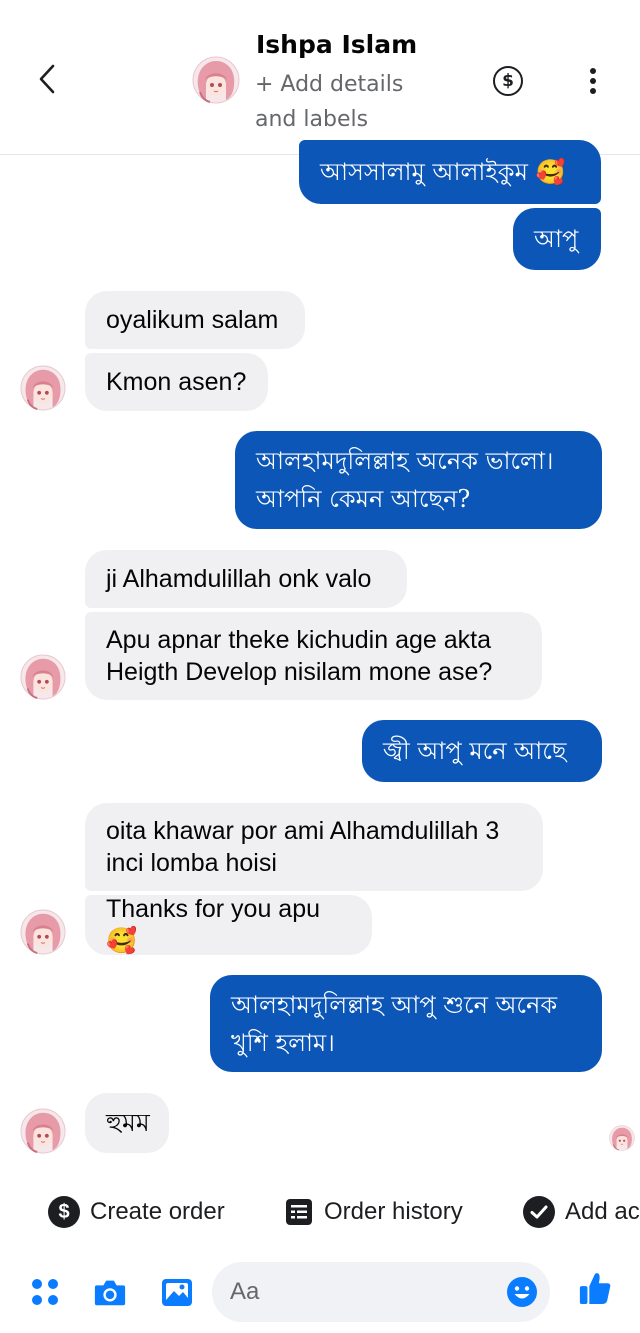  I want to click on check-circle-icon, so click(539, 1212).